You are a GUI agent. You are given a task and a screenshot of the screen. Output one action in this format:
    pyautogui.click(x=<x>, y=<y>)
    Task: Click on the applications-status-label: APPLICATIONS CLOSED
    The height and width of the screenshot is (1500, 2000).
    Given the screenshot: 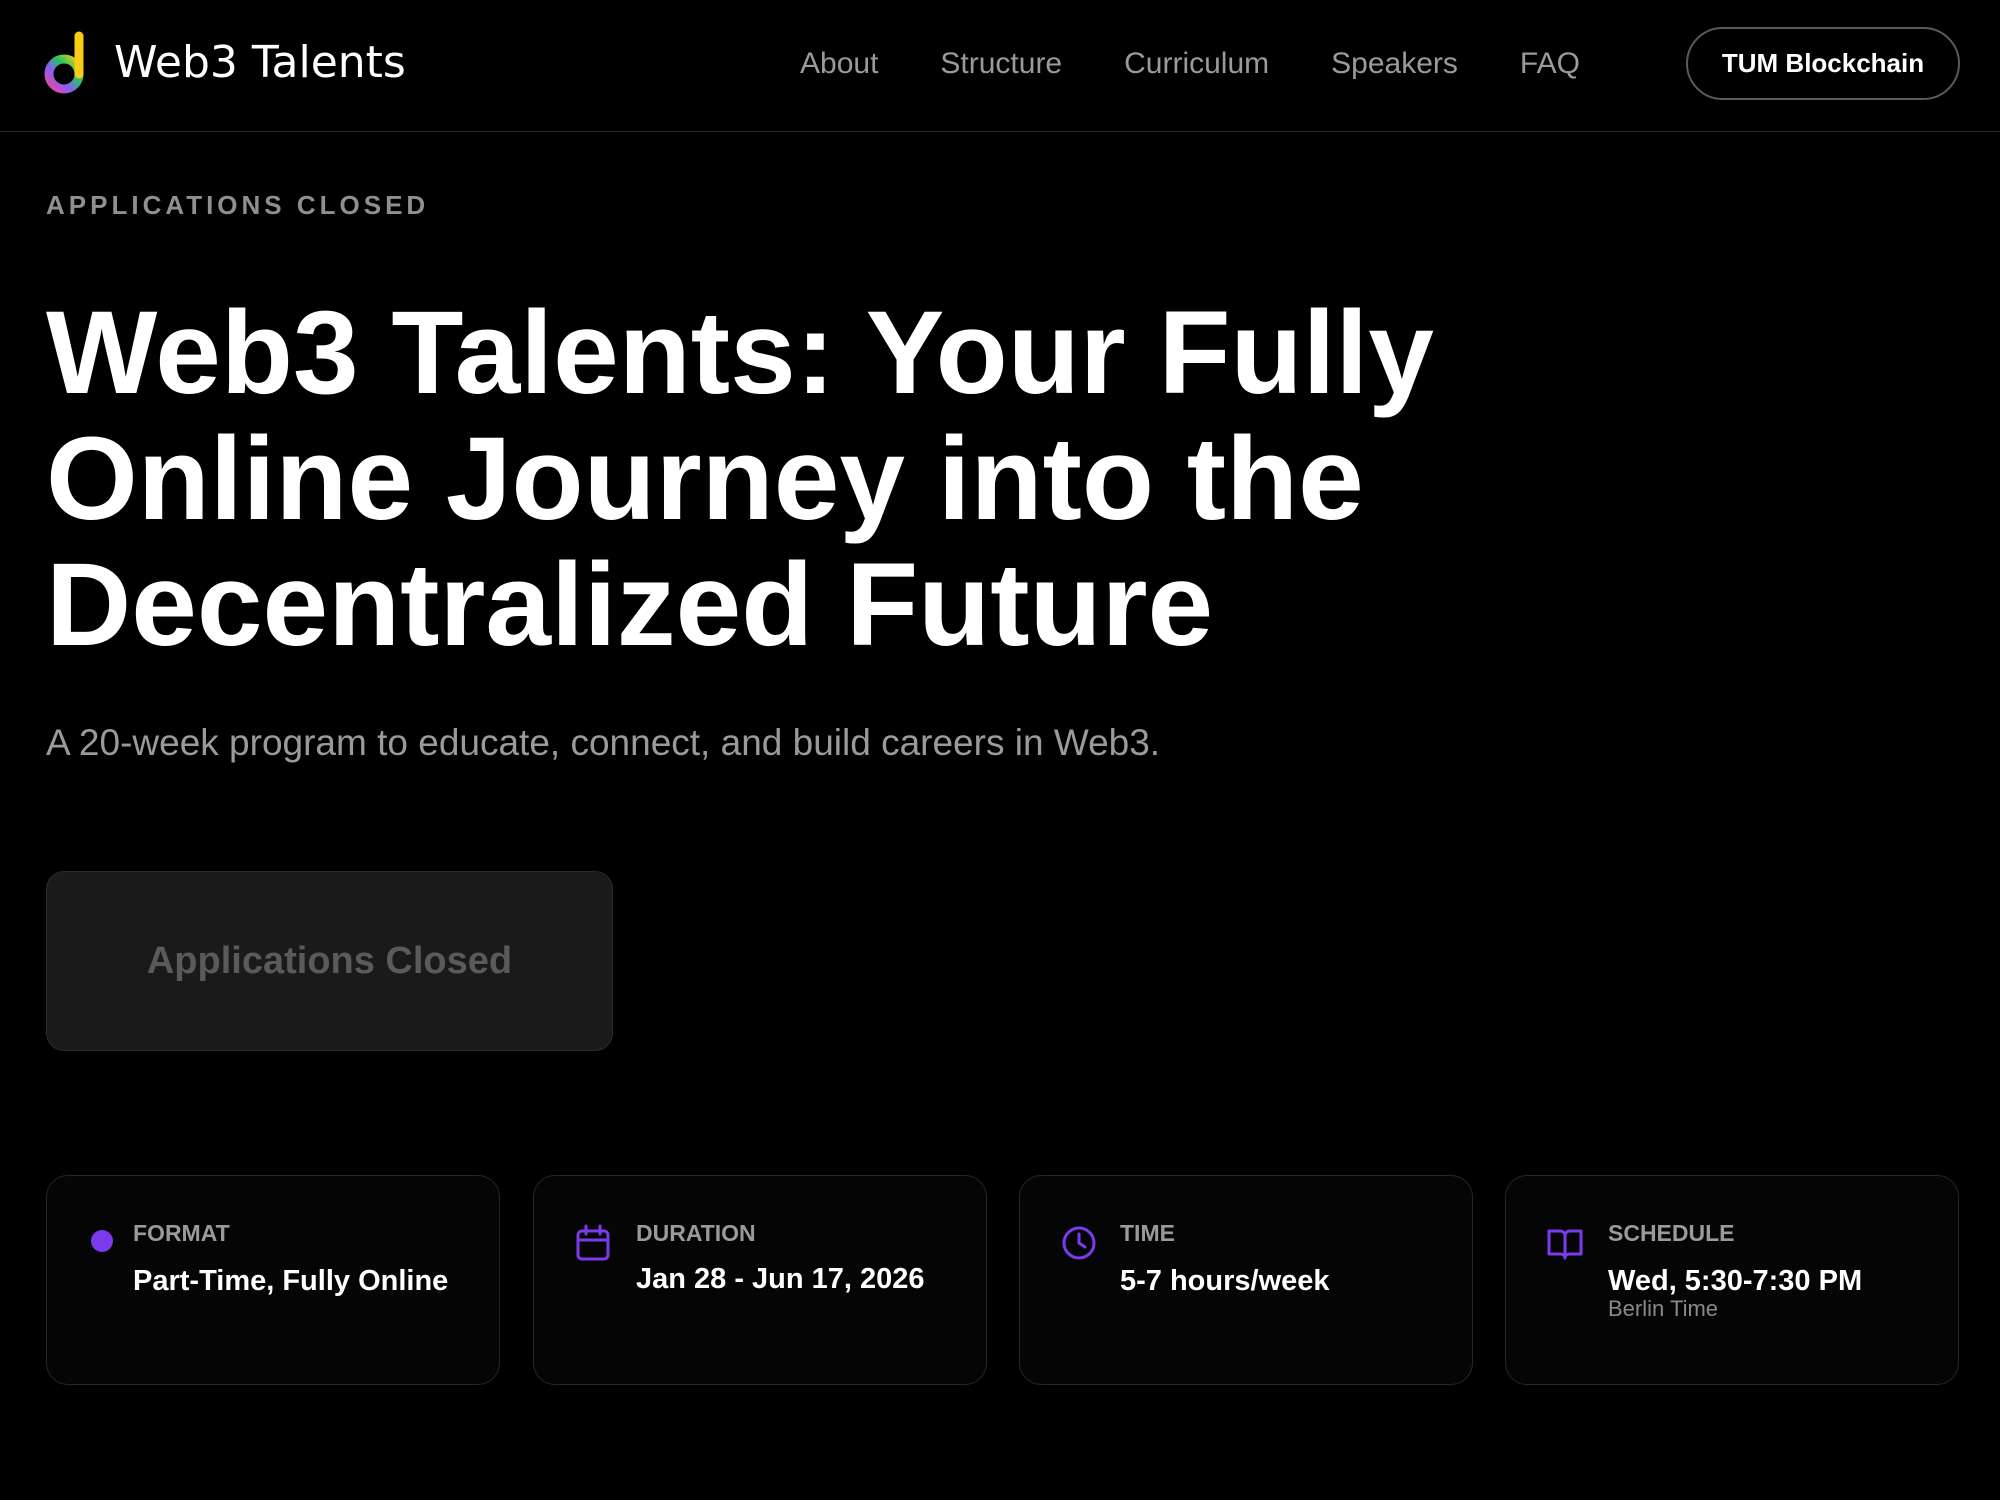 What is the action you would take?
    pyautogui.click(x=238, y=205)
    